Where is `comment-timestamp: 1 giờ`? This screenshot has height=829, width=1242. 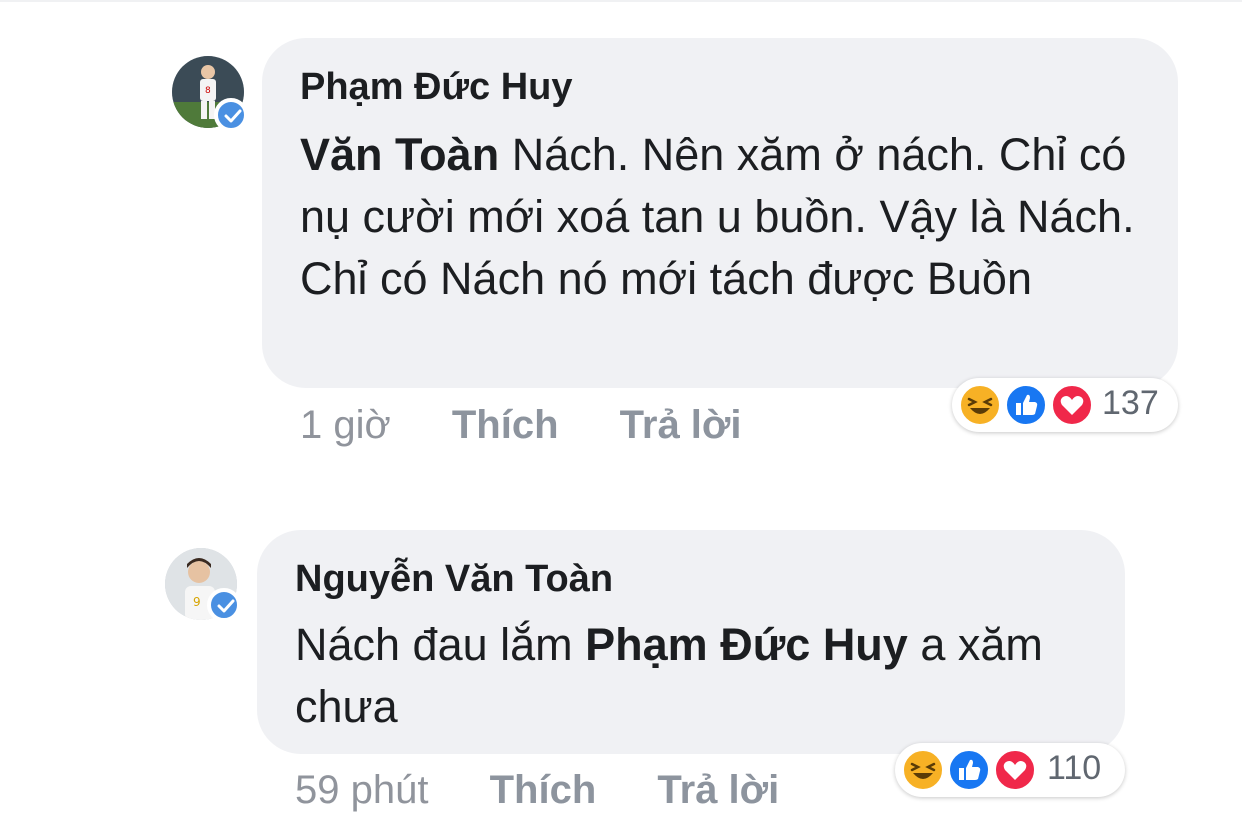 comment-timestamp: 1 giờ is located at coordinates (345, 425).